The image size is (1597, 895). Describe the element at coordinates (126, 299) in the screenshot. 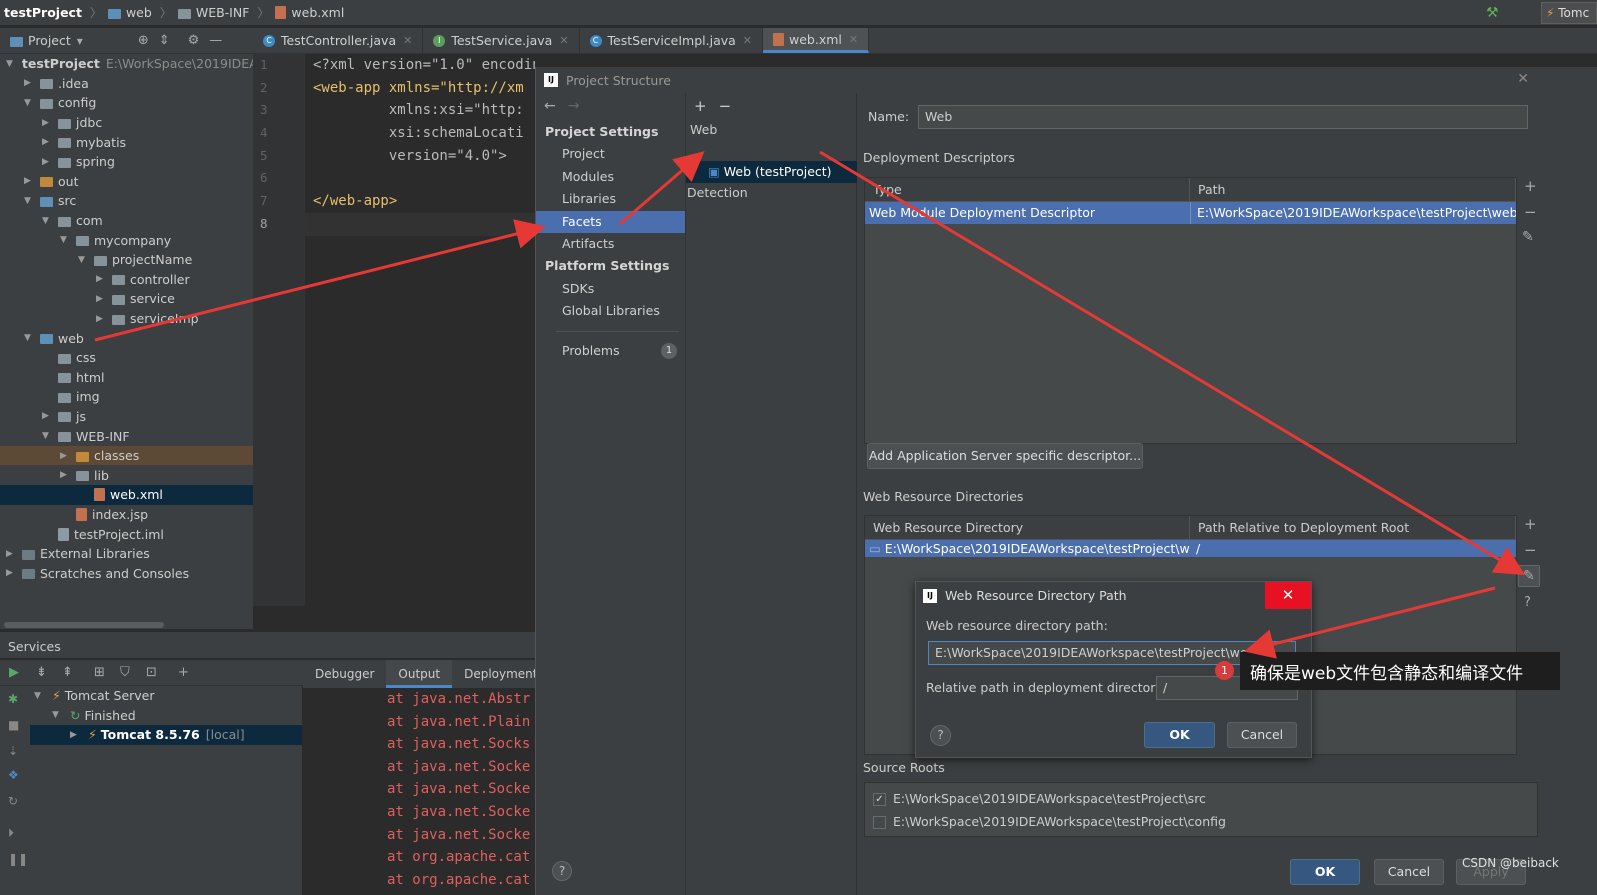

I see `tree-node: ▶ service` at that location.